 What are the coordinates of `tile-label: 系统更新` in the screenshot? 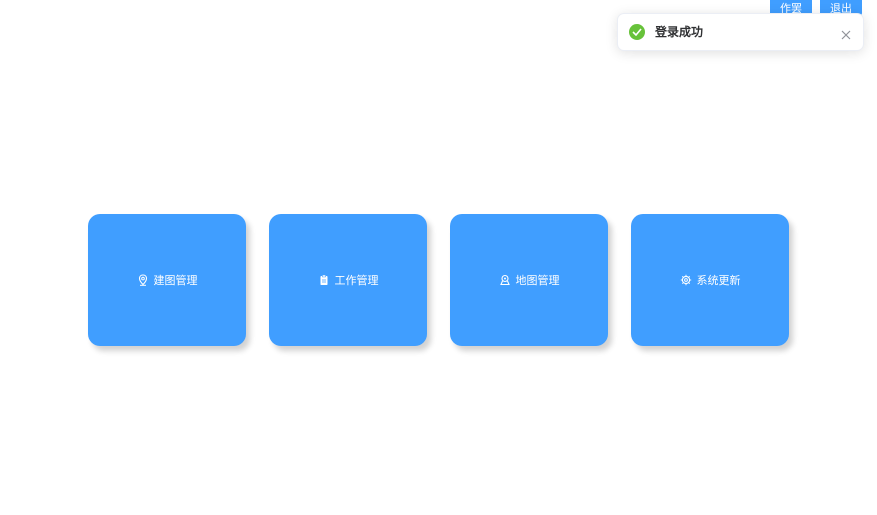 It's located at (718, 280).